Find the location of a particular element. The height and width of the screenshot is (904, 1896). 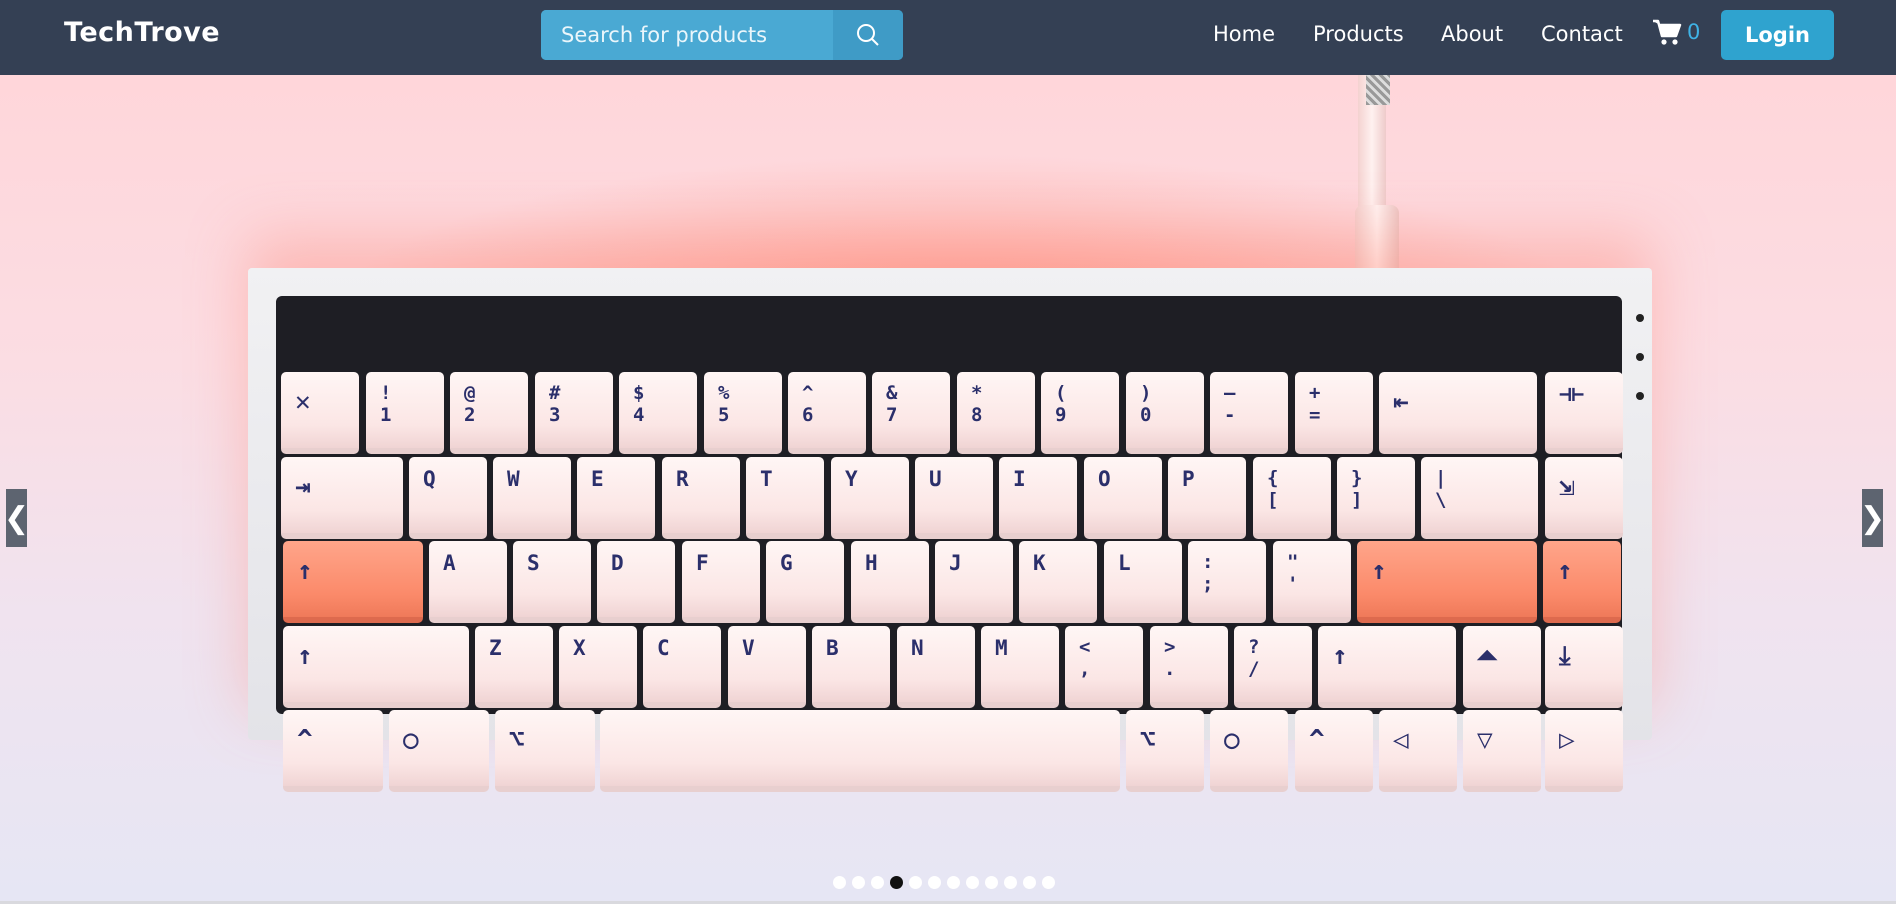

keyboard-key: S is located at coordinates (552, 582).